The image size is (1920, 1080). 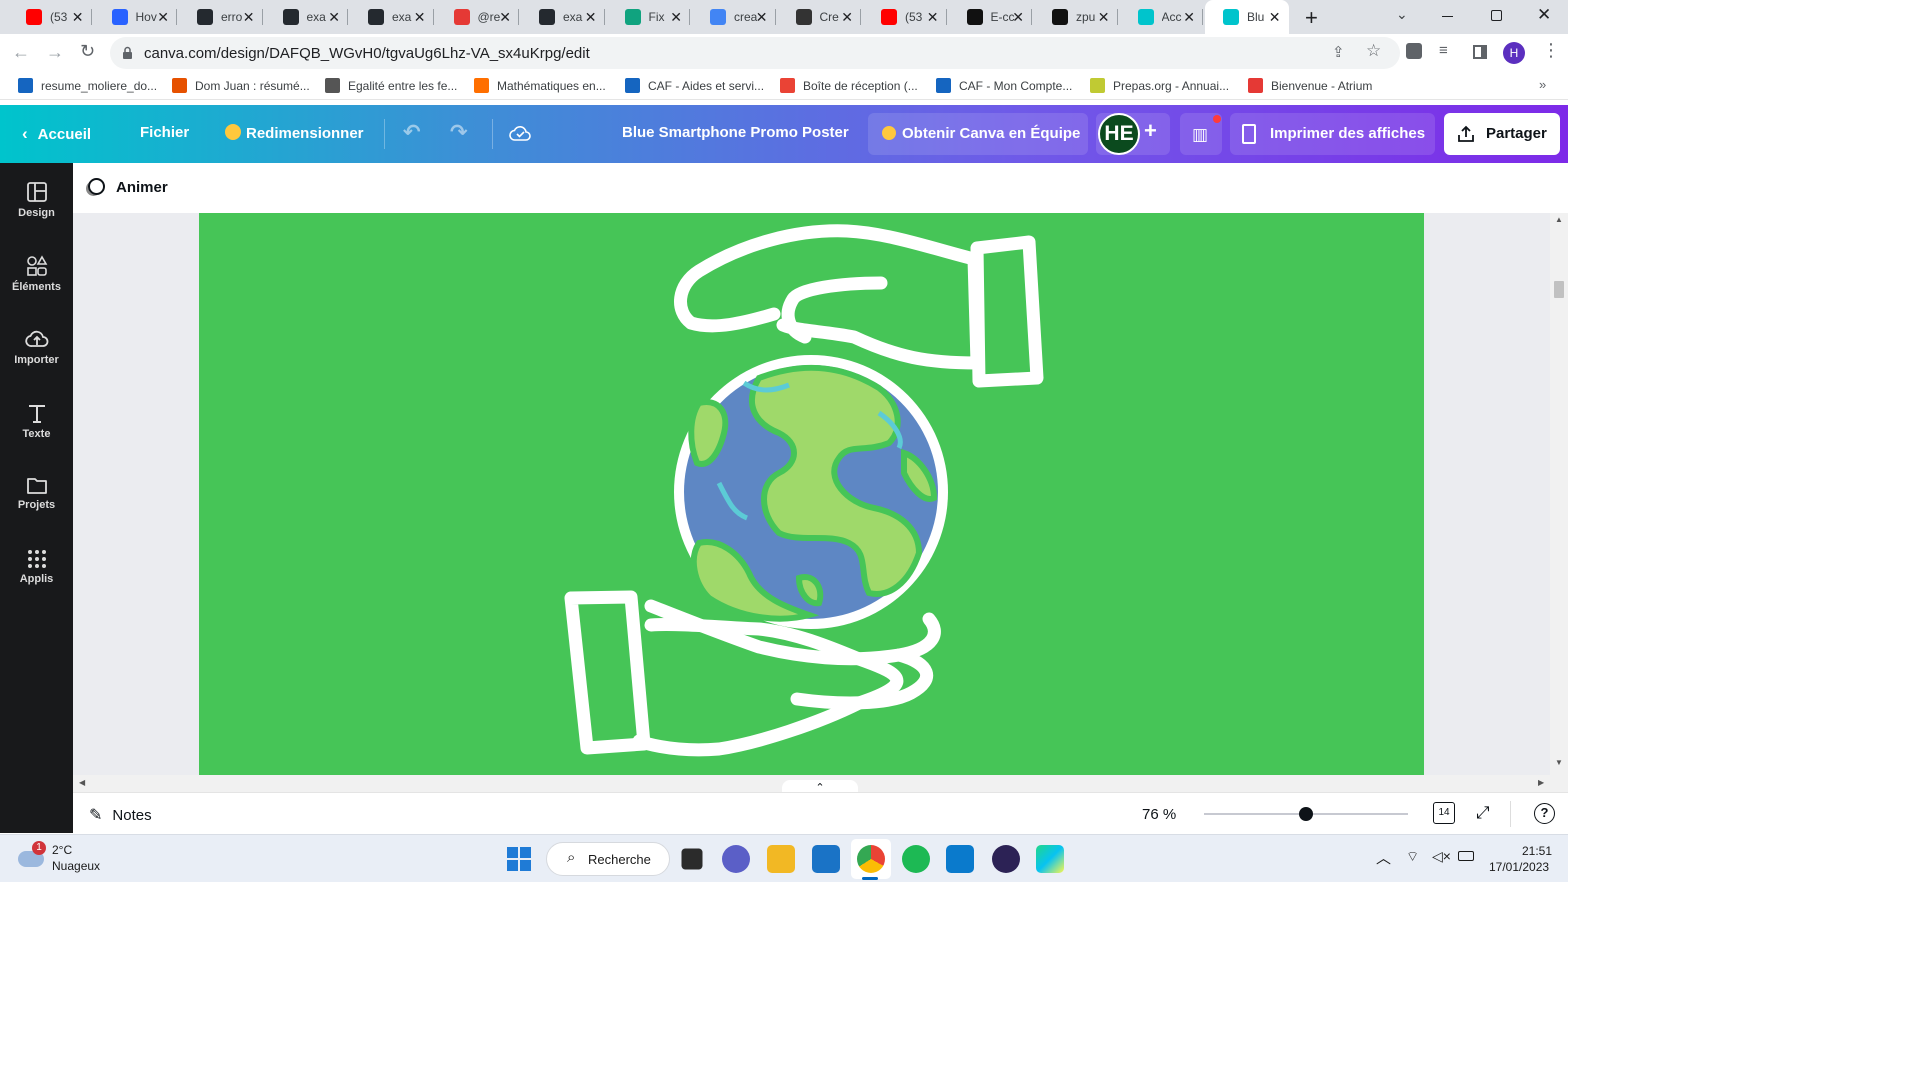 What do you see at coordinates (294, 133) in the screenshot?
I see `resize-button: Redimensionner` at bounding box center [294, 133].